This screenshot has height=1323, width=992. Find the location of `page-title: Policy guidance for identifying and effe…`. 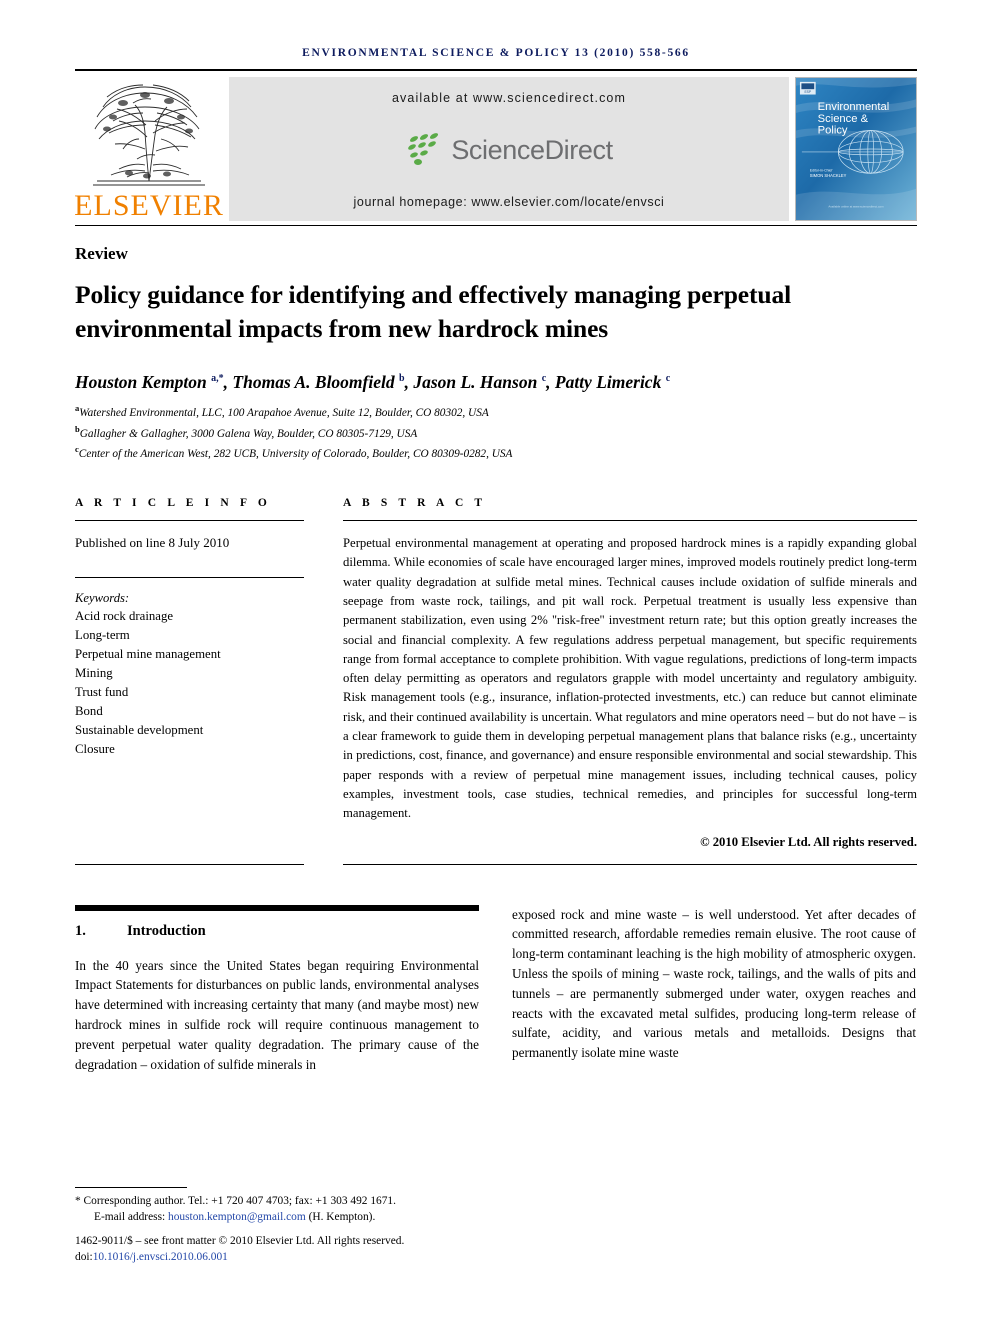

page-title: Policy guidance for identifying and effe… is located at coordinates (433, 311).